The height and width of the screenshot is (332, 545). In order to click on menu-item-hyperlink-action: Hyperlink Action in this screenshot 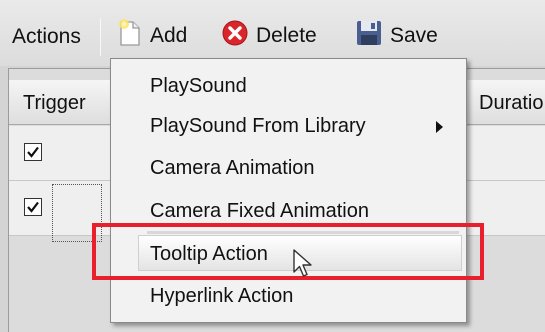, I will do `click(221, 296)`.